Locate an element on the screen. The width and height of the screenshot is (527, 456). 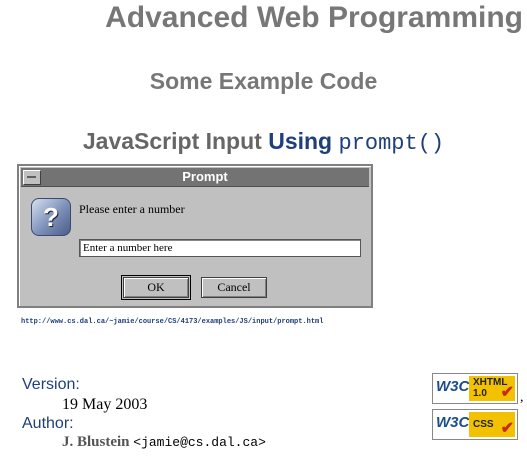
section-heading: JavaScript Input Using prompt() is located at coordinates (263, 142).